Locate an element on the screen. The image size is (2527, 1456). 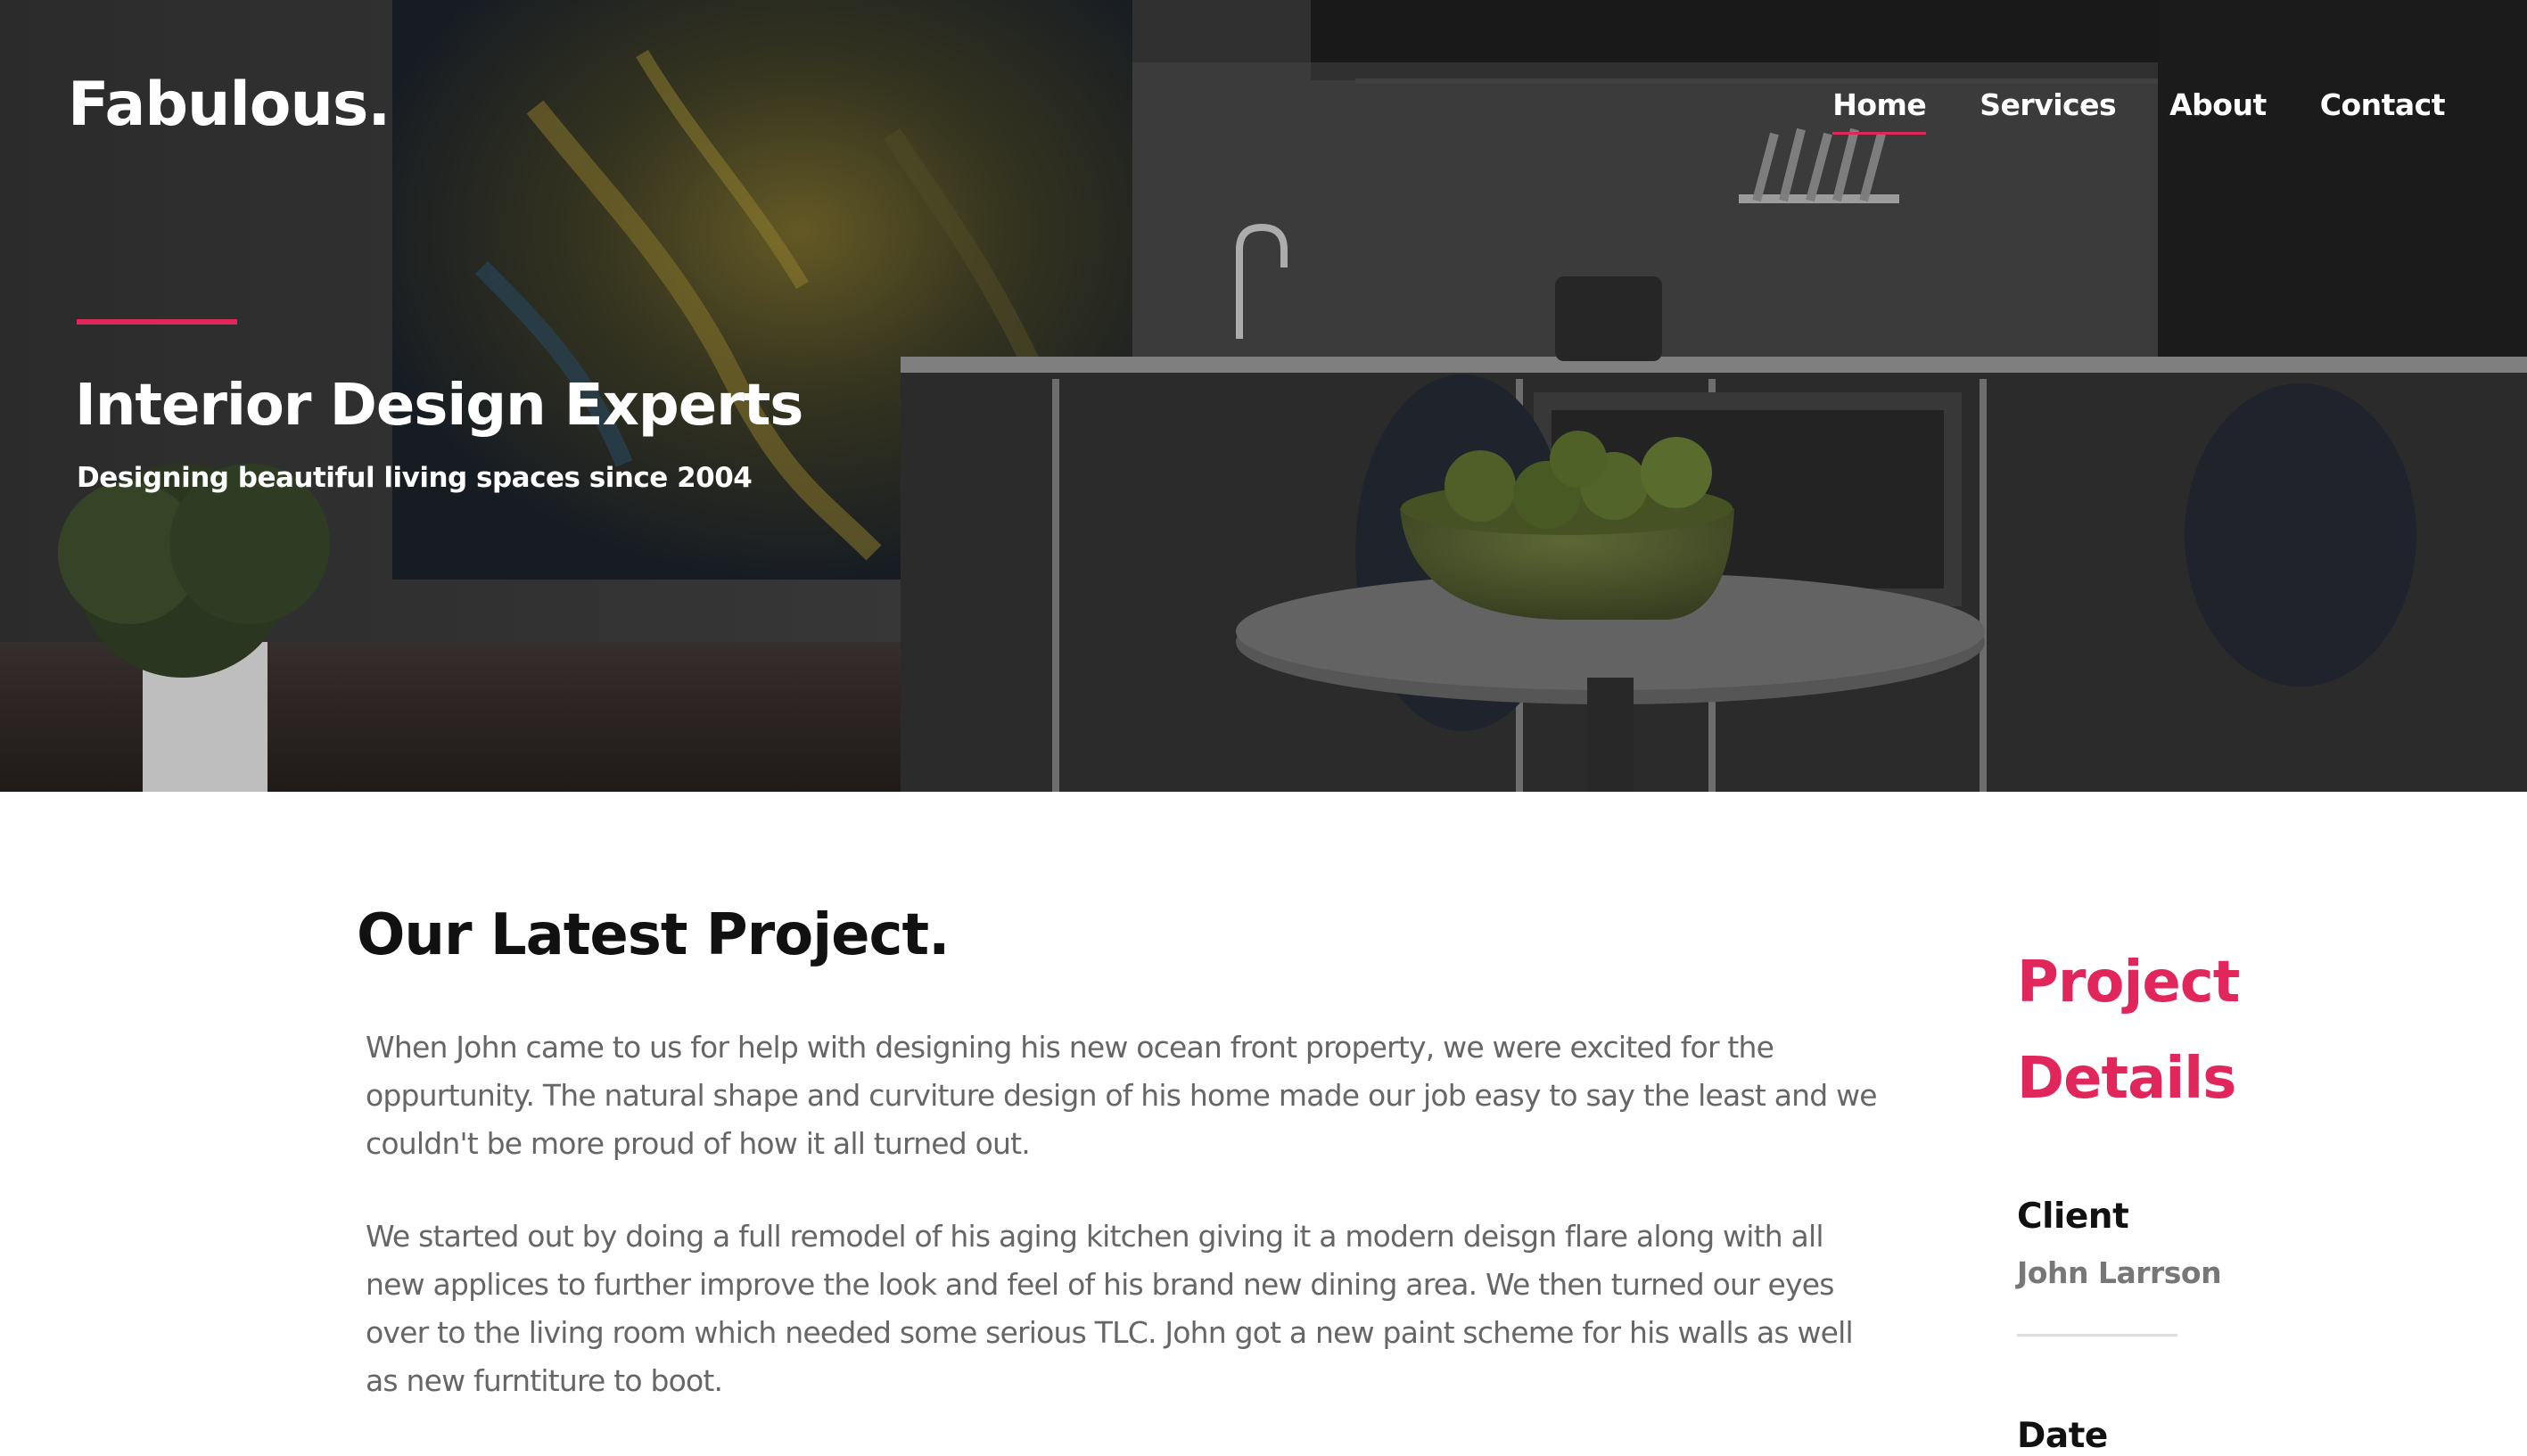
date-label: Date is located at coordinates (2062, 1436).